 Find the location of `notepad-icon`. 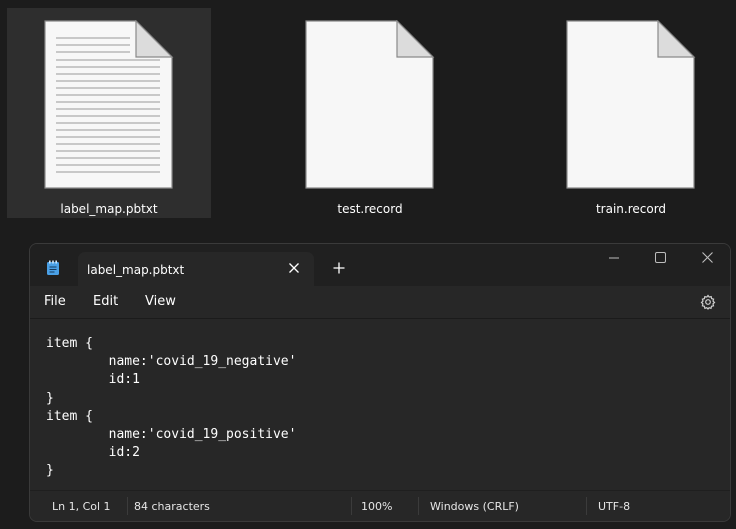

notepad-icon is located at coordinates (53, 267).